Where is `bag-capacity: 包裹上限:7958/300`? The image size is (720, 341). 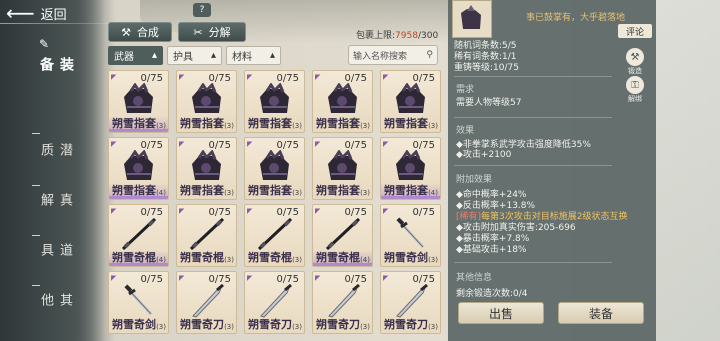 bag-capacity: 包裹上限:7958/300 is located at coordinates (397, 36).